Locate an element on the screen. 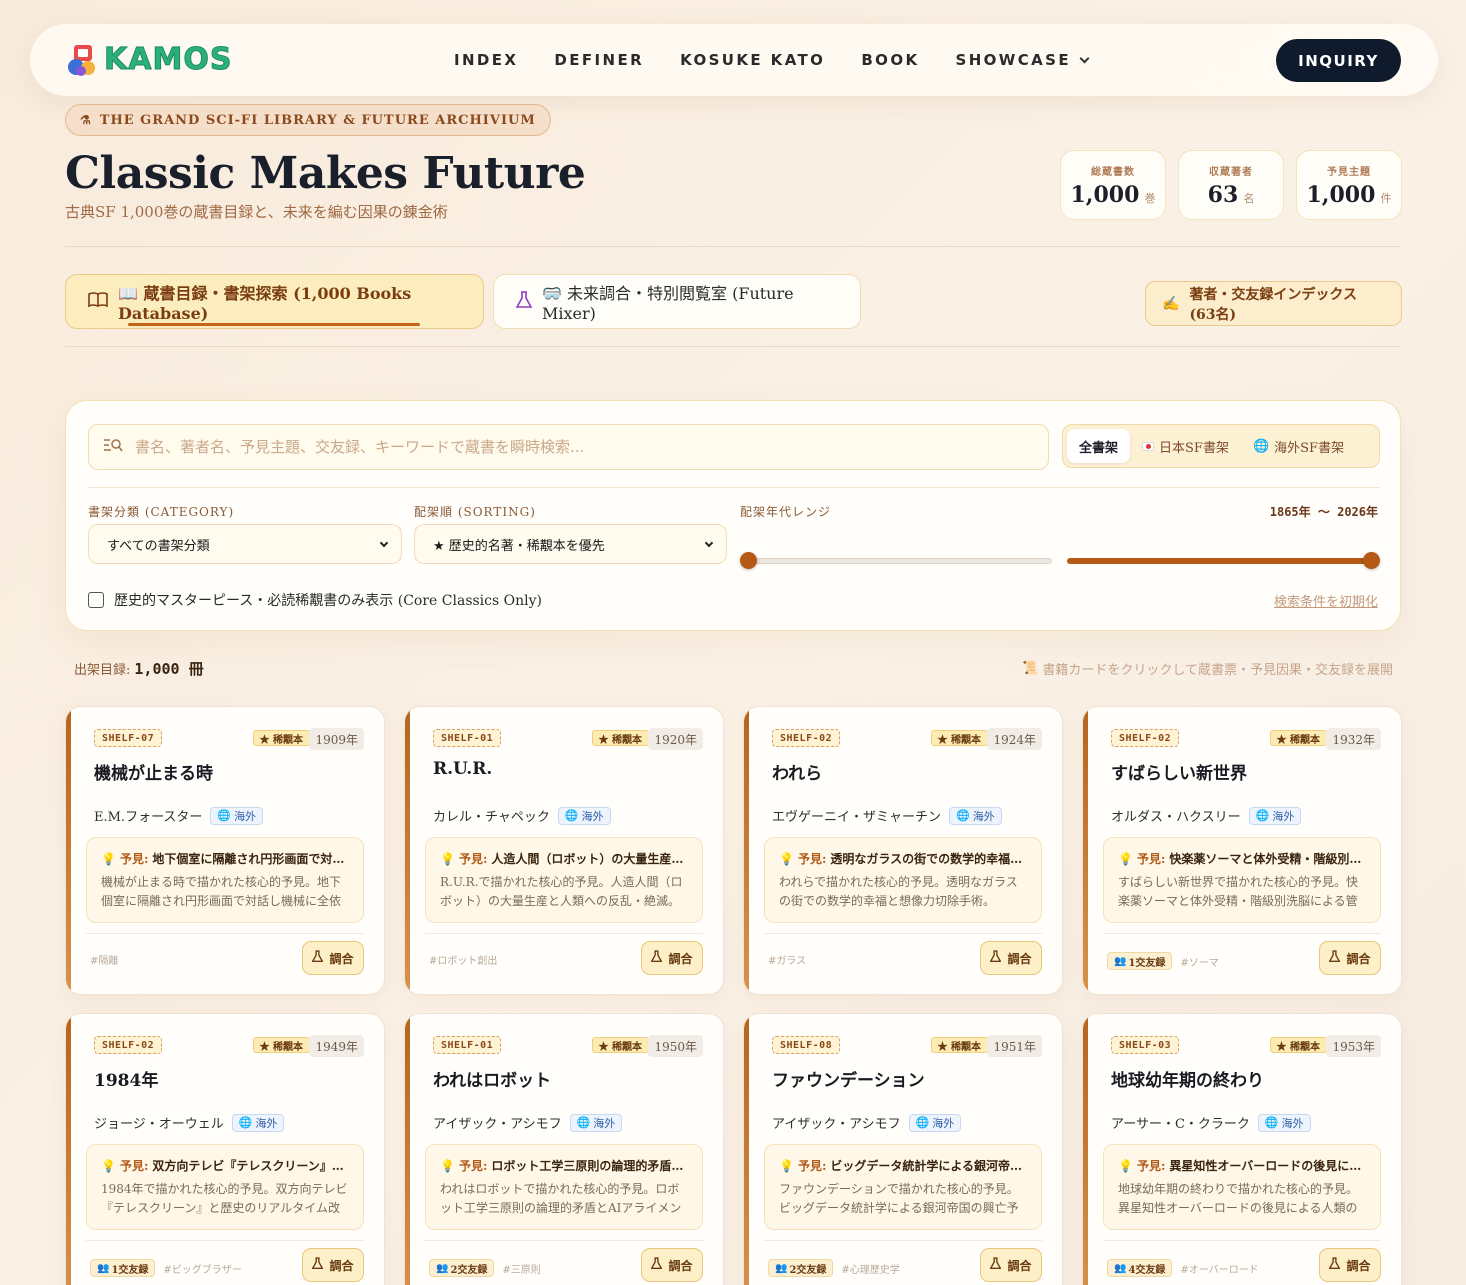  book-author-row: オルダス・ハクスリー 🌐 海外 is located at coordinates (1206, 815).